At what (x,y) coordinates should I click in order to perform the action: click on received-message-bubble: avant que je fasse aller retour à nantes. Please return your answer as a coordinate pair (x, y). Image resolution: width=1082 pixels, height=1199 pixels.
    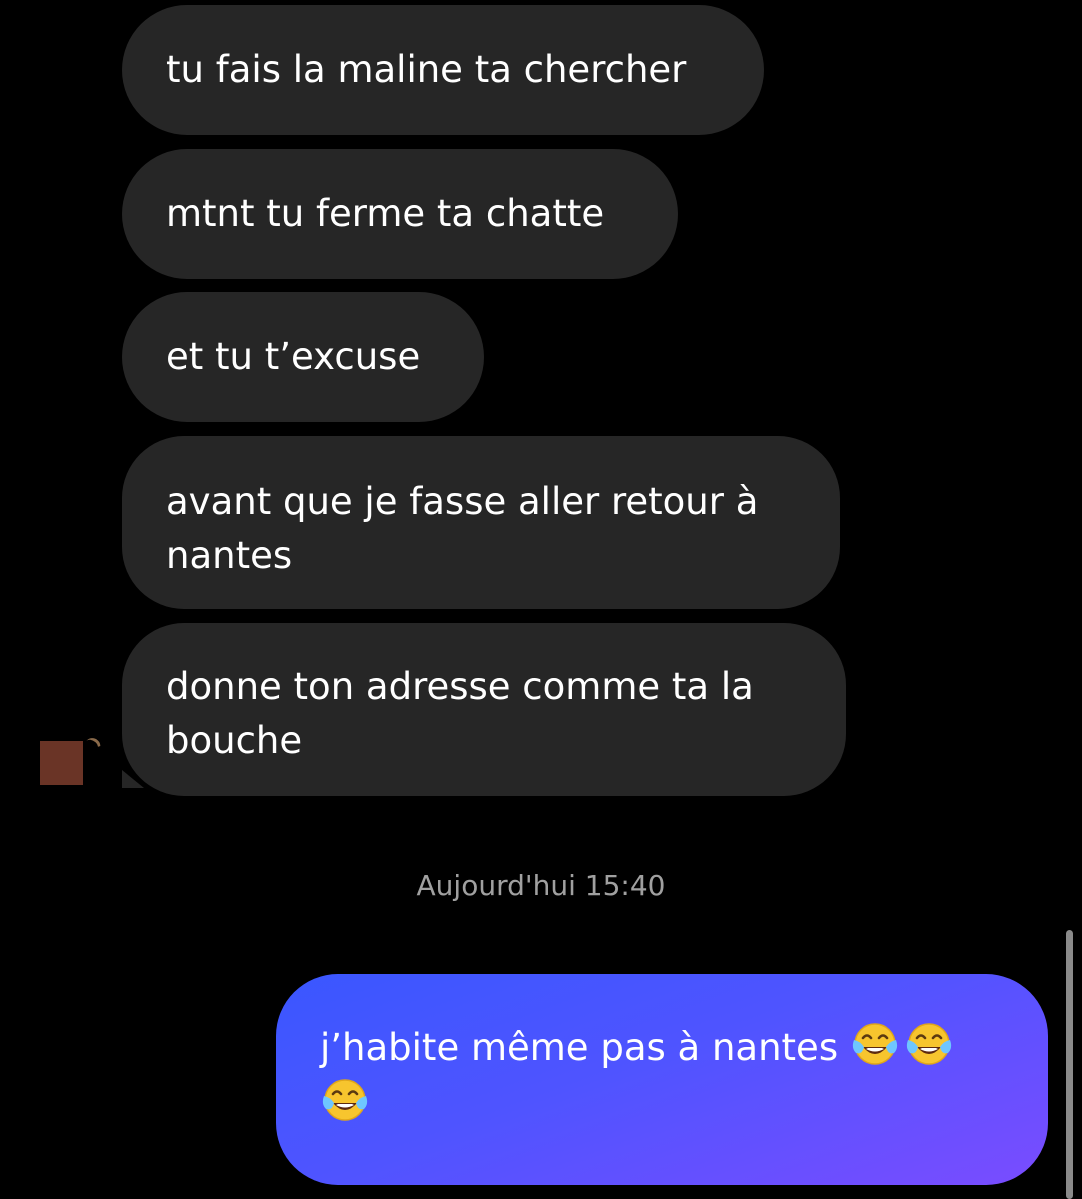
    Looking at the image, I should click on (481, 522).